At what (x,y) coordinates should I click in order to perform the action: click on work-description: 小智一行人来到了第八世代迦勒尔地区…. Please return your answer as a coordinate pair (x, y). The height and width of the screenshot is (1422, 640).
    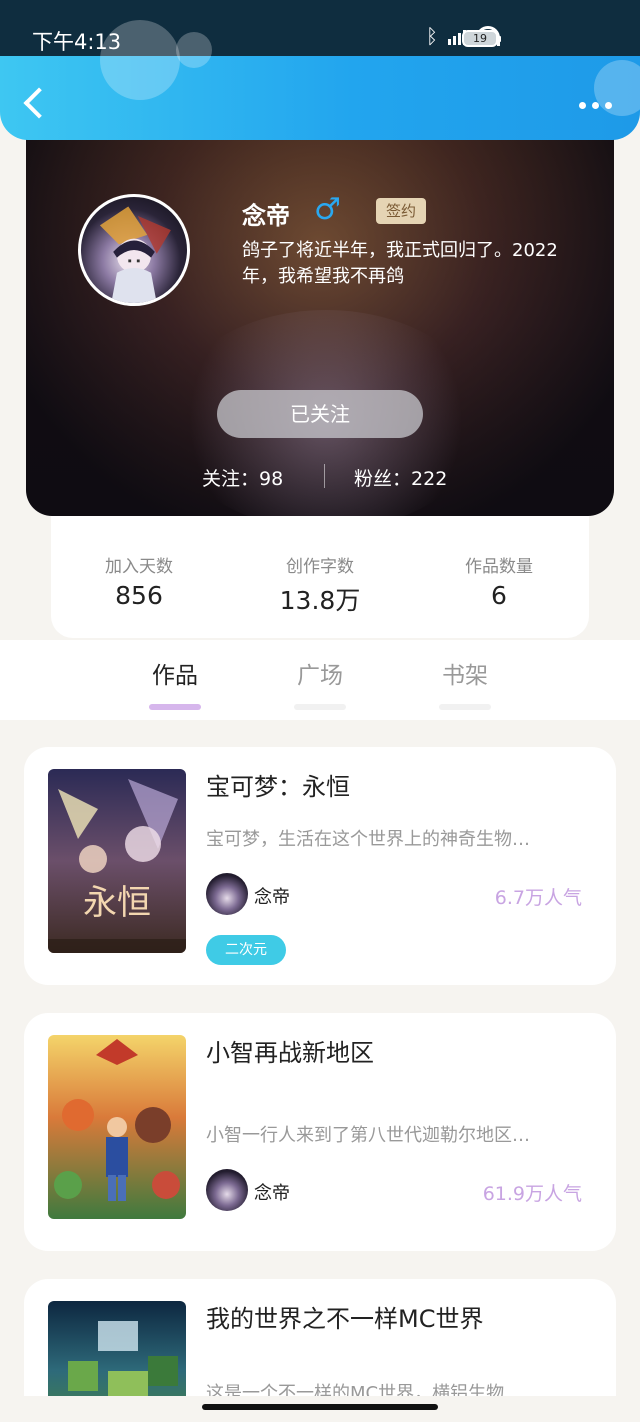
    Looking at the image, I should click on (368, 1135).